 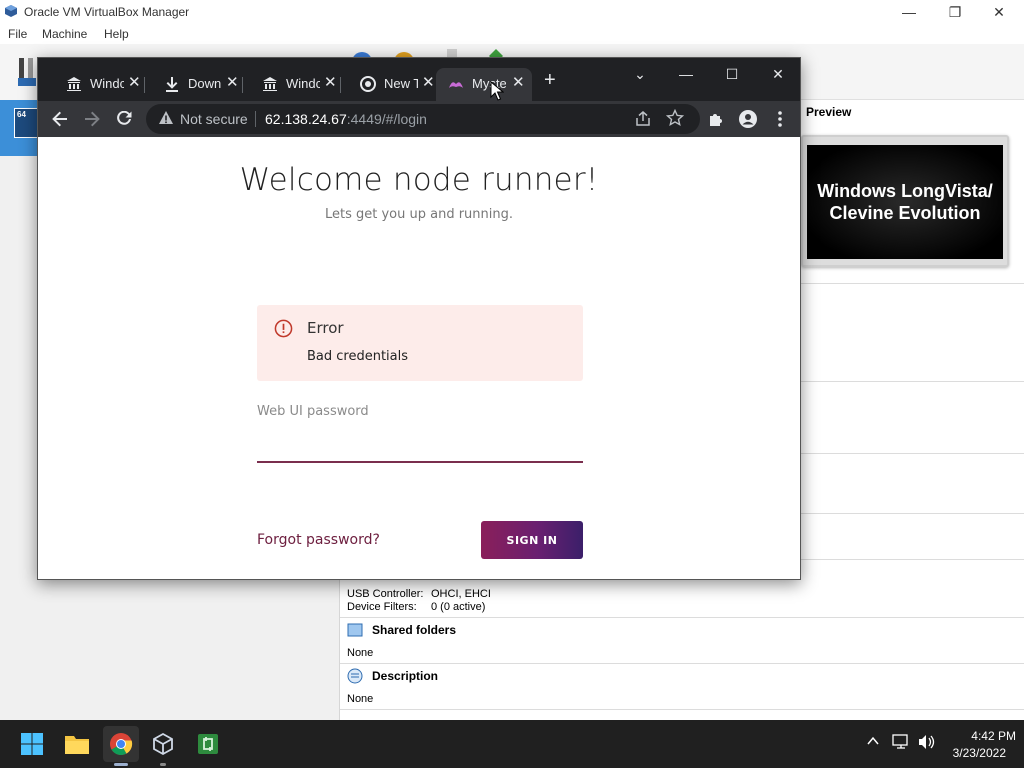 What do you see at coordinates (686, 74) in the screenshot?
I see `chrome-minimize-button: —` at bounding box center [686, 74].